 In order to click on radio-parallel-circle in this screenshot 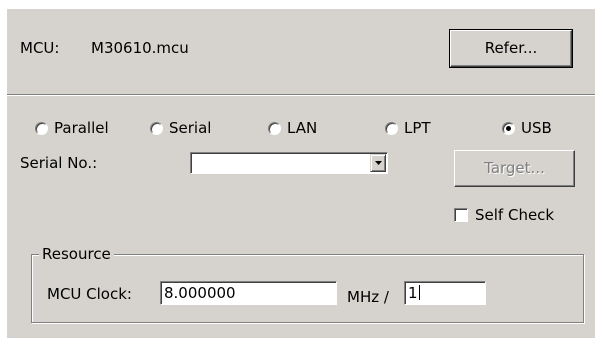, I will do `click(41, 128)`.